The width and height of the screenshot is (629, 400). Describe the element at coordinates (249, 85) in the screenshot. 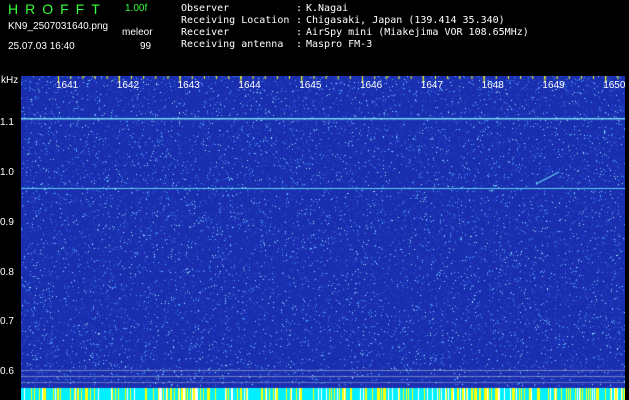

I see `x-tick-label: 1644` at that location.